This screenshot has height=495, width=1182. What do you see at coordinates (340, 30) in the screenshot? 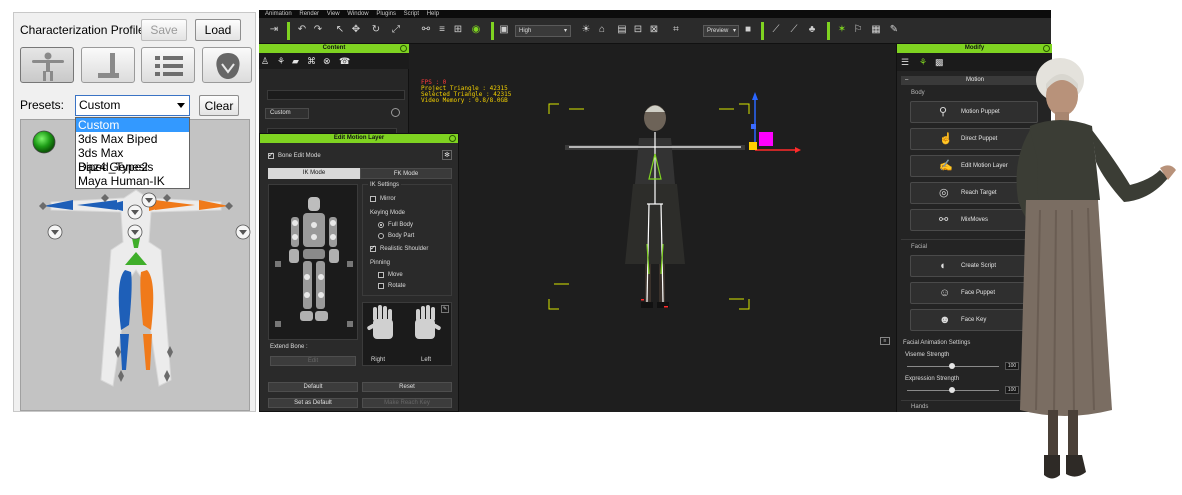
I see `select-icon: ↖` at bounding box center [340, 30].